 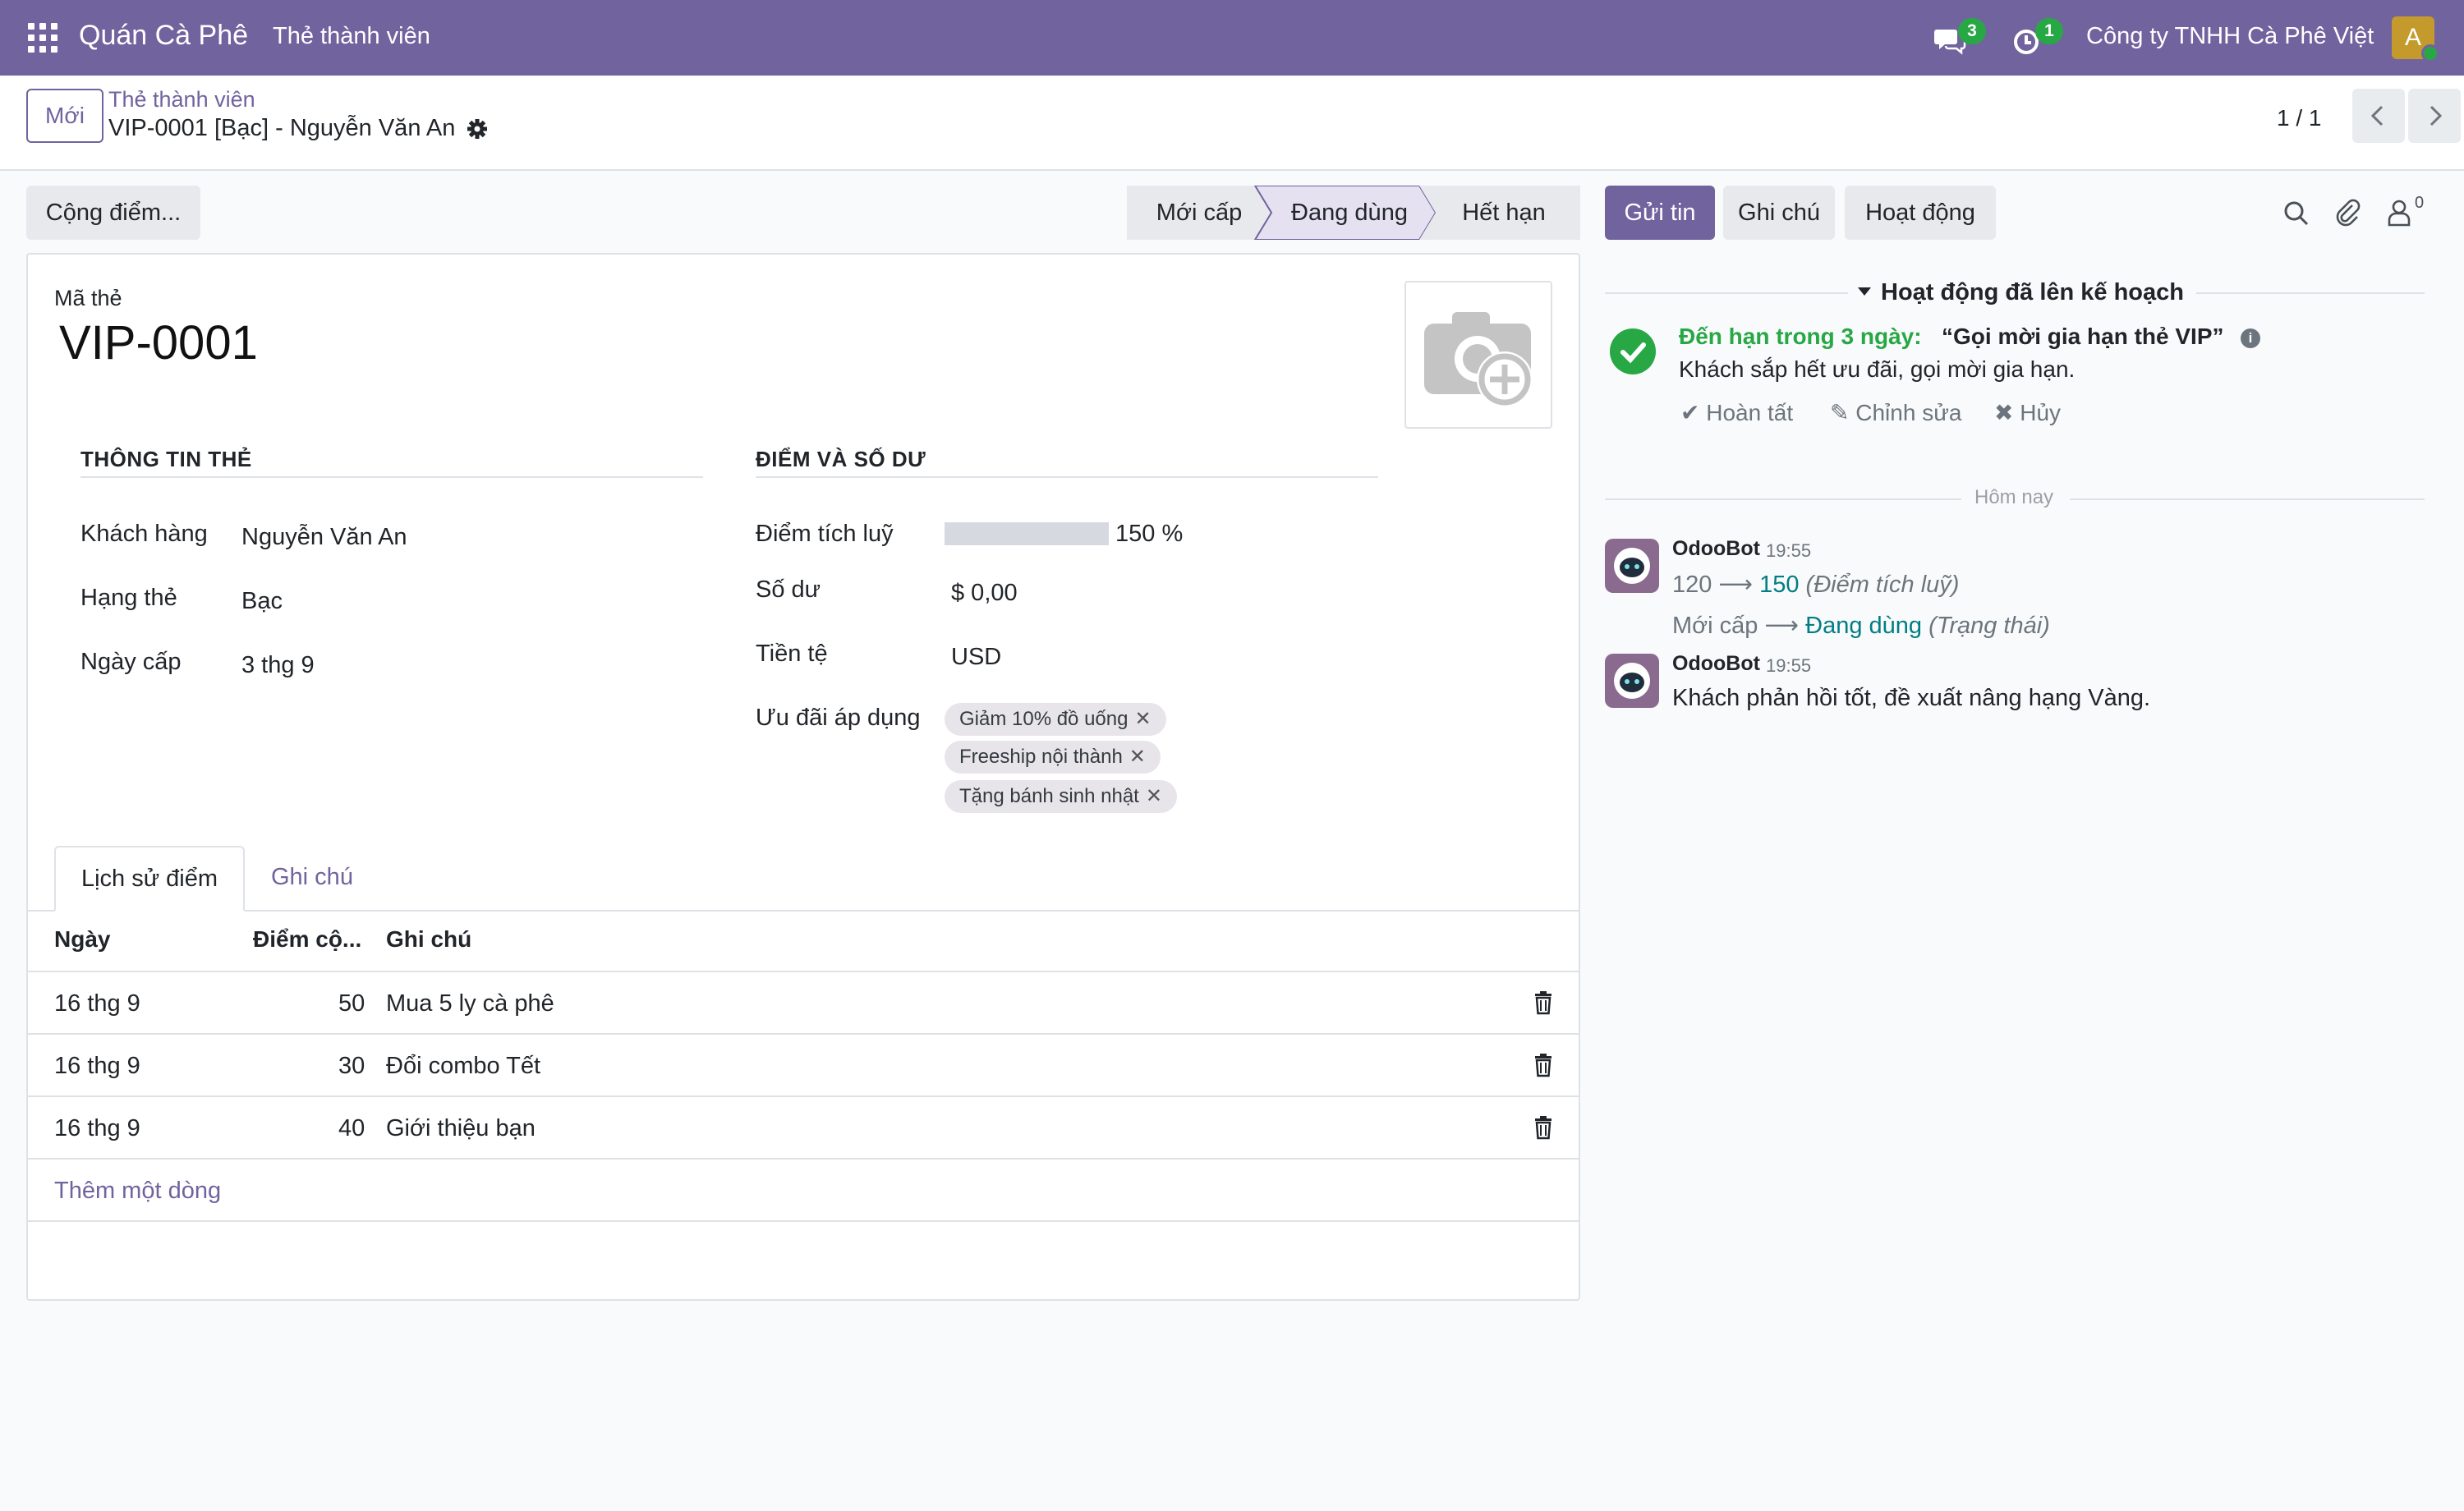 I want to click on pager-next-button, so click(x=2434, y=116).